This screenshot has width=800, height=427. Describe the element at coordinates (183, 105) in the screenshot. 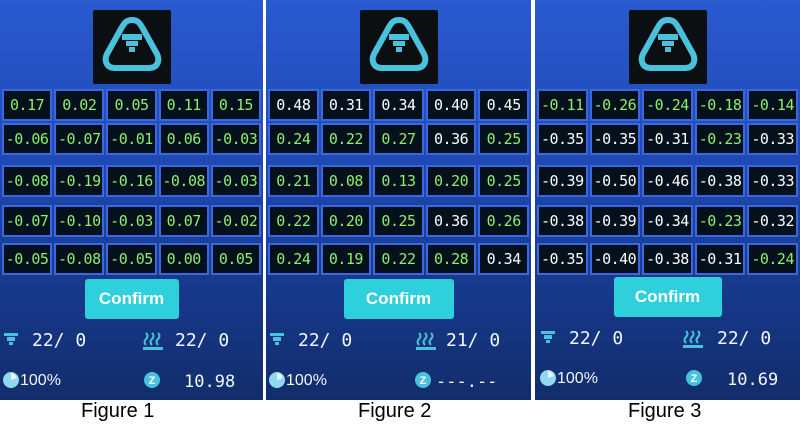

I see `grid-cell: 0.11` at that location.